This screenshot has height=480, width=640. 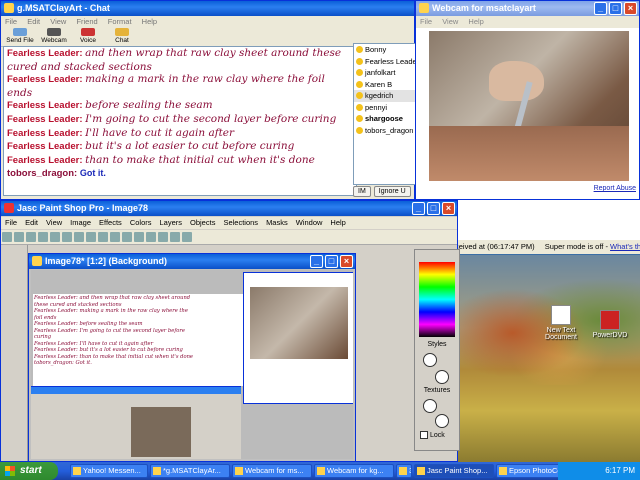 What do you see at coordinates (299, 323) in the screenshot?
I see `nested-webcam-image` at bounding box center [299, 323].